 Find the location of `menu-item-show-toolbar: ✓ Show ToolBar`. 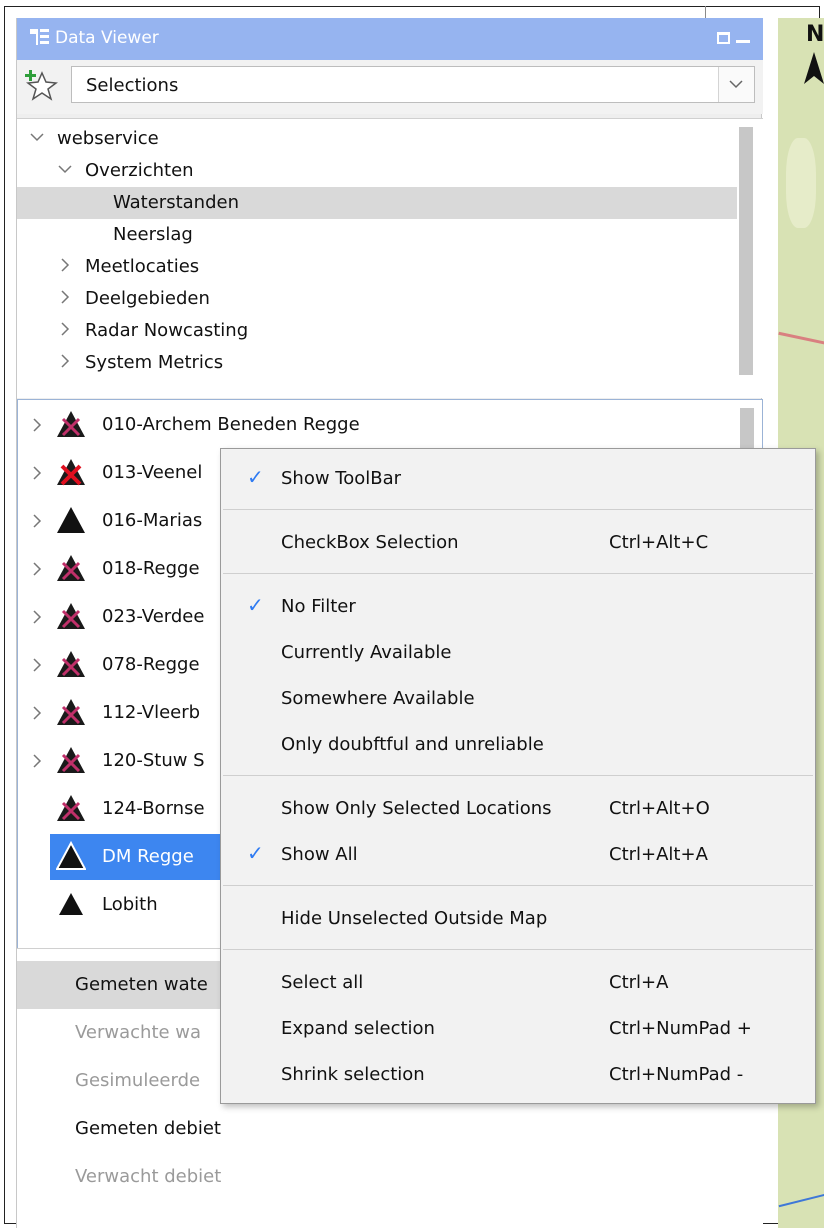

menu-item-show-toolbar: ✓ Show ToolBar is located at coordinates (518, 479).